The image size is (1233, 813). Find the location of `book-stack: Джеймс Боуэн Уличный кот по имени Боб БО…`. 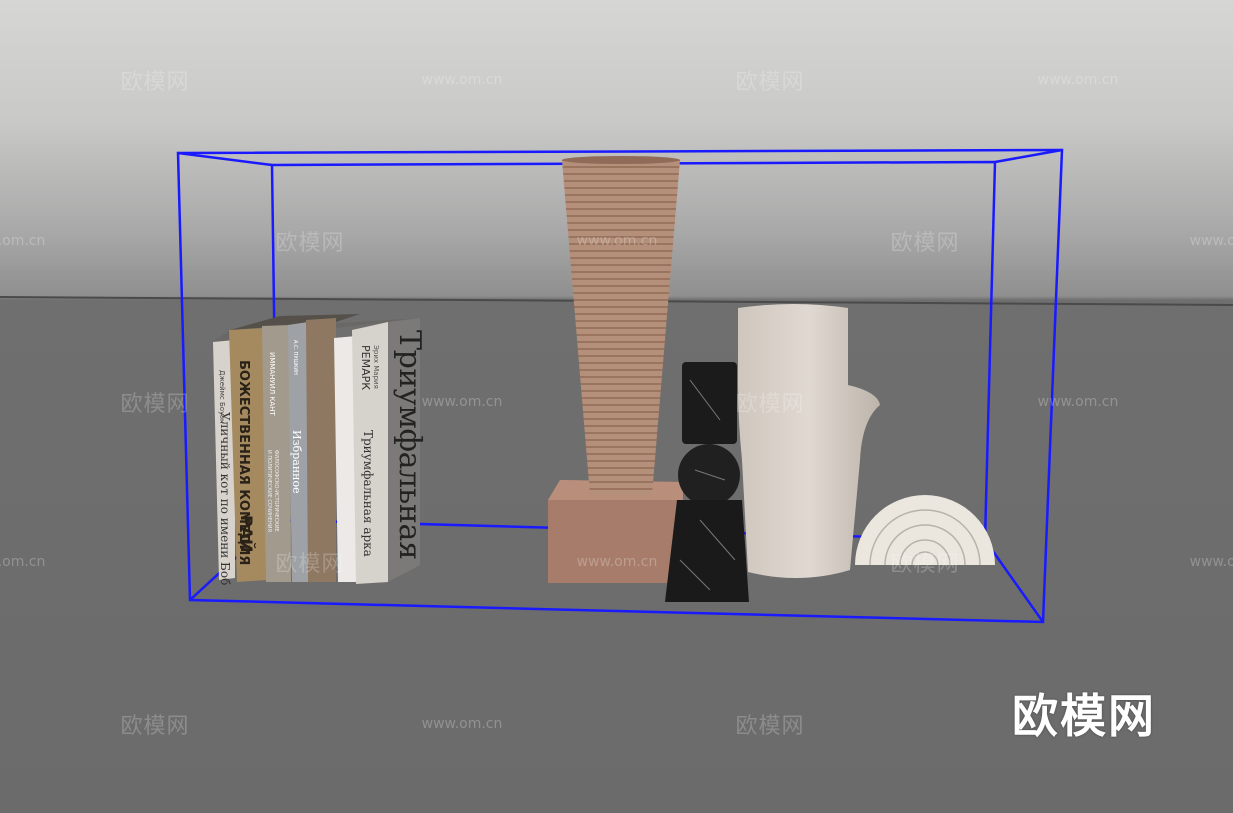

book-stack: Джеймс Боуэн Уличный кот по имени Боб БО… is located at coordinates (320, 449).